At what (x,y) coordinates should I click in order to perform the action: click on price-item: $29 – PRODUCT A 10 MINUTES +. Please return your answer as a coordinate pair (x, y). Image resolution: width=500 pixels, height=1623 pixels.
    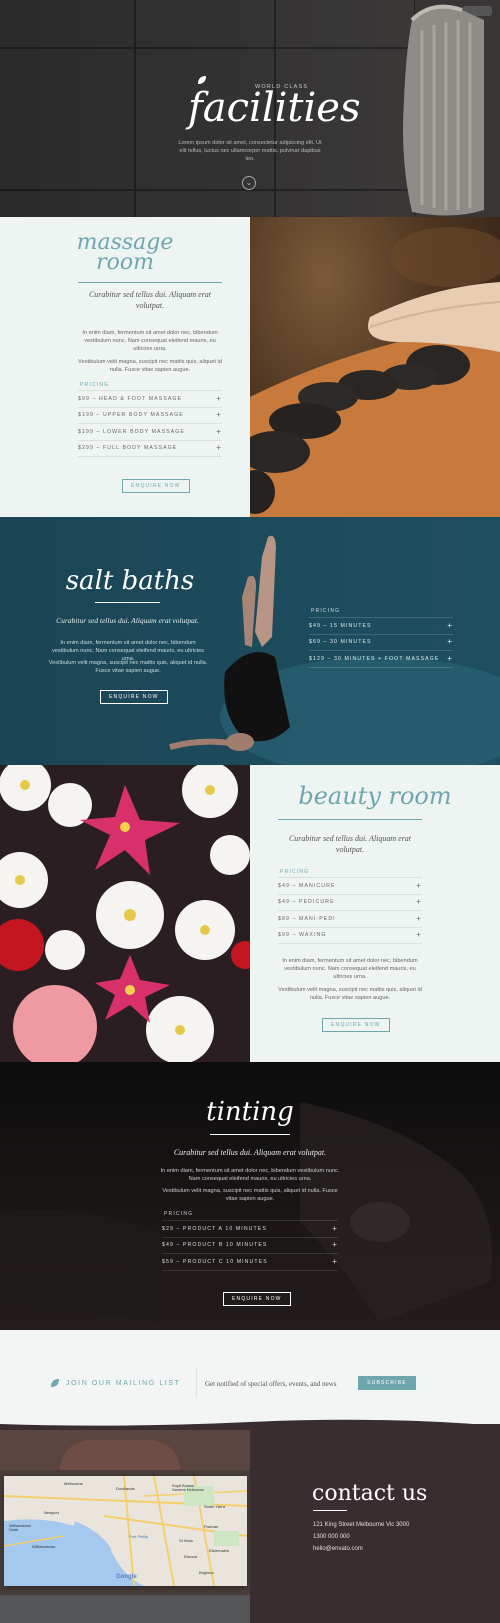
    Looking at the image, I should click on (250, 1229).